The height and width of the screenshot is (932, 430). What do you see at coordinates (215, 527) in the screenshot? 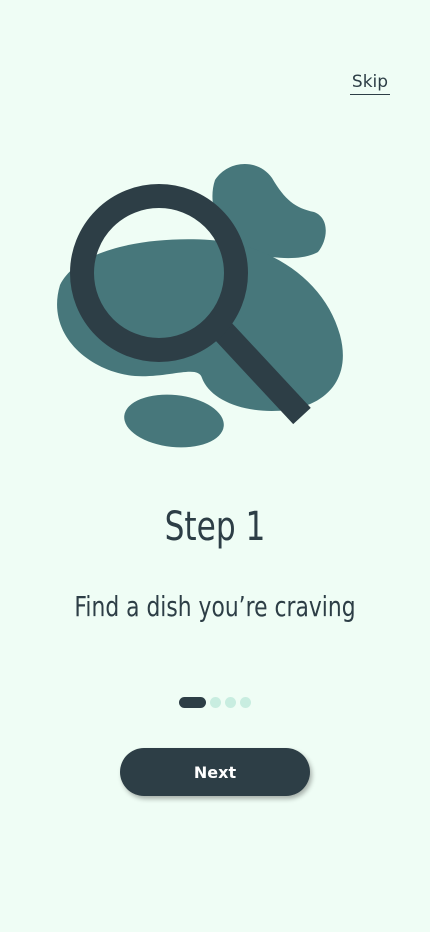
I see `step-title: Step 1` at bounding box center [215, 527].